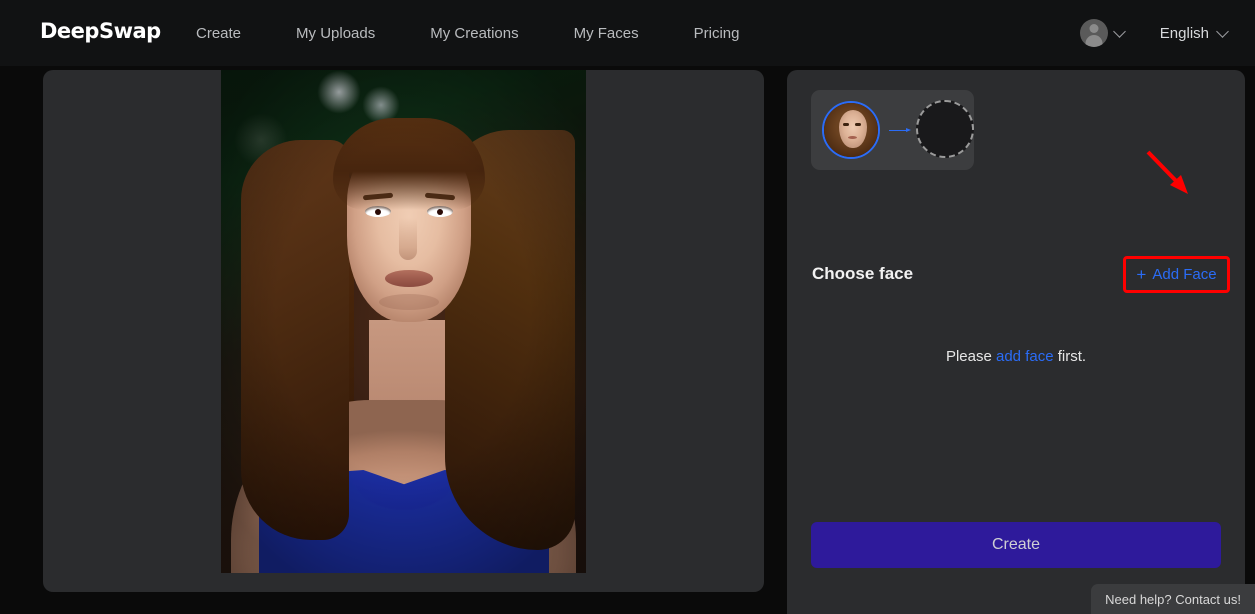 Image resolution: width=1255 pixels, height=614 pixels. Describe the element at coordinates (970, 356) in the screenshot. I see `hint-prefix: Please` at that location.